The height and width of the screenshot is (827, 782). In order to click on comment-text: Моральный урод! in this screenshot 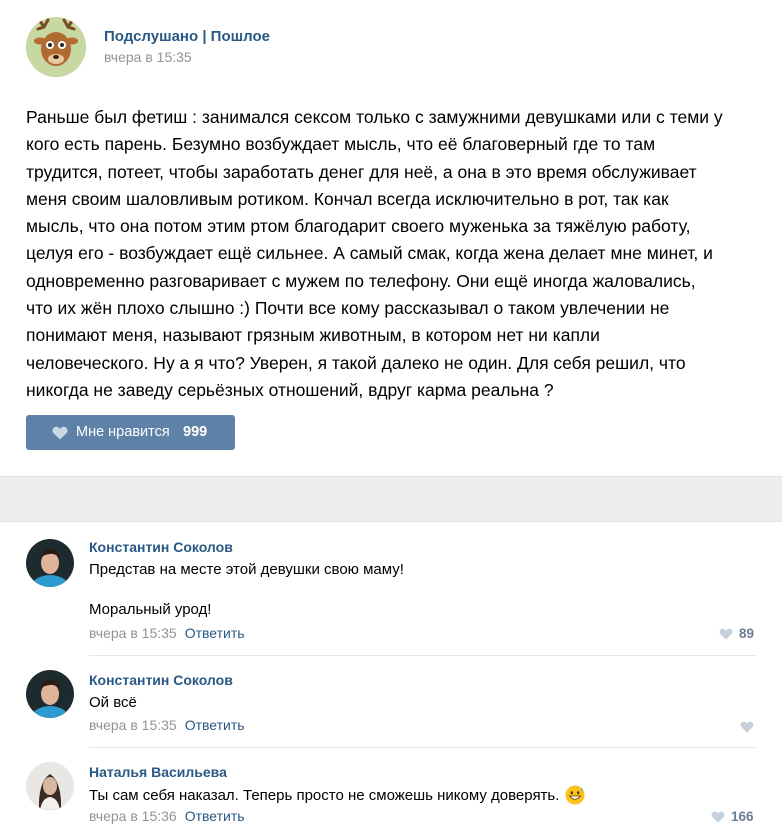, I will do `click(150, 609)`.